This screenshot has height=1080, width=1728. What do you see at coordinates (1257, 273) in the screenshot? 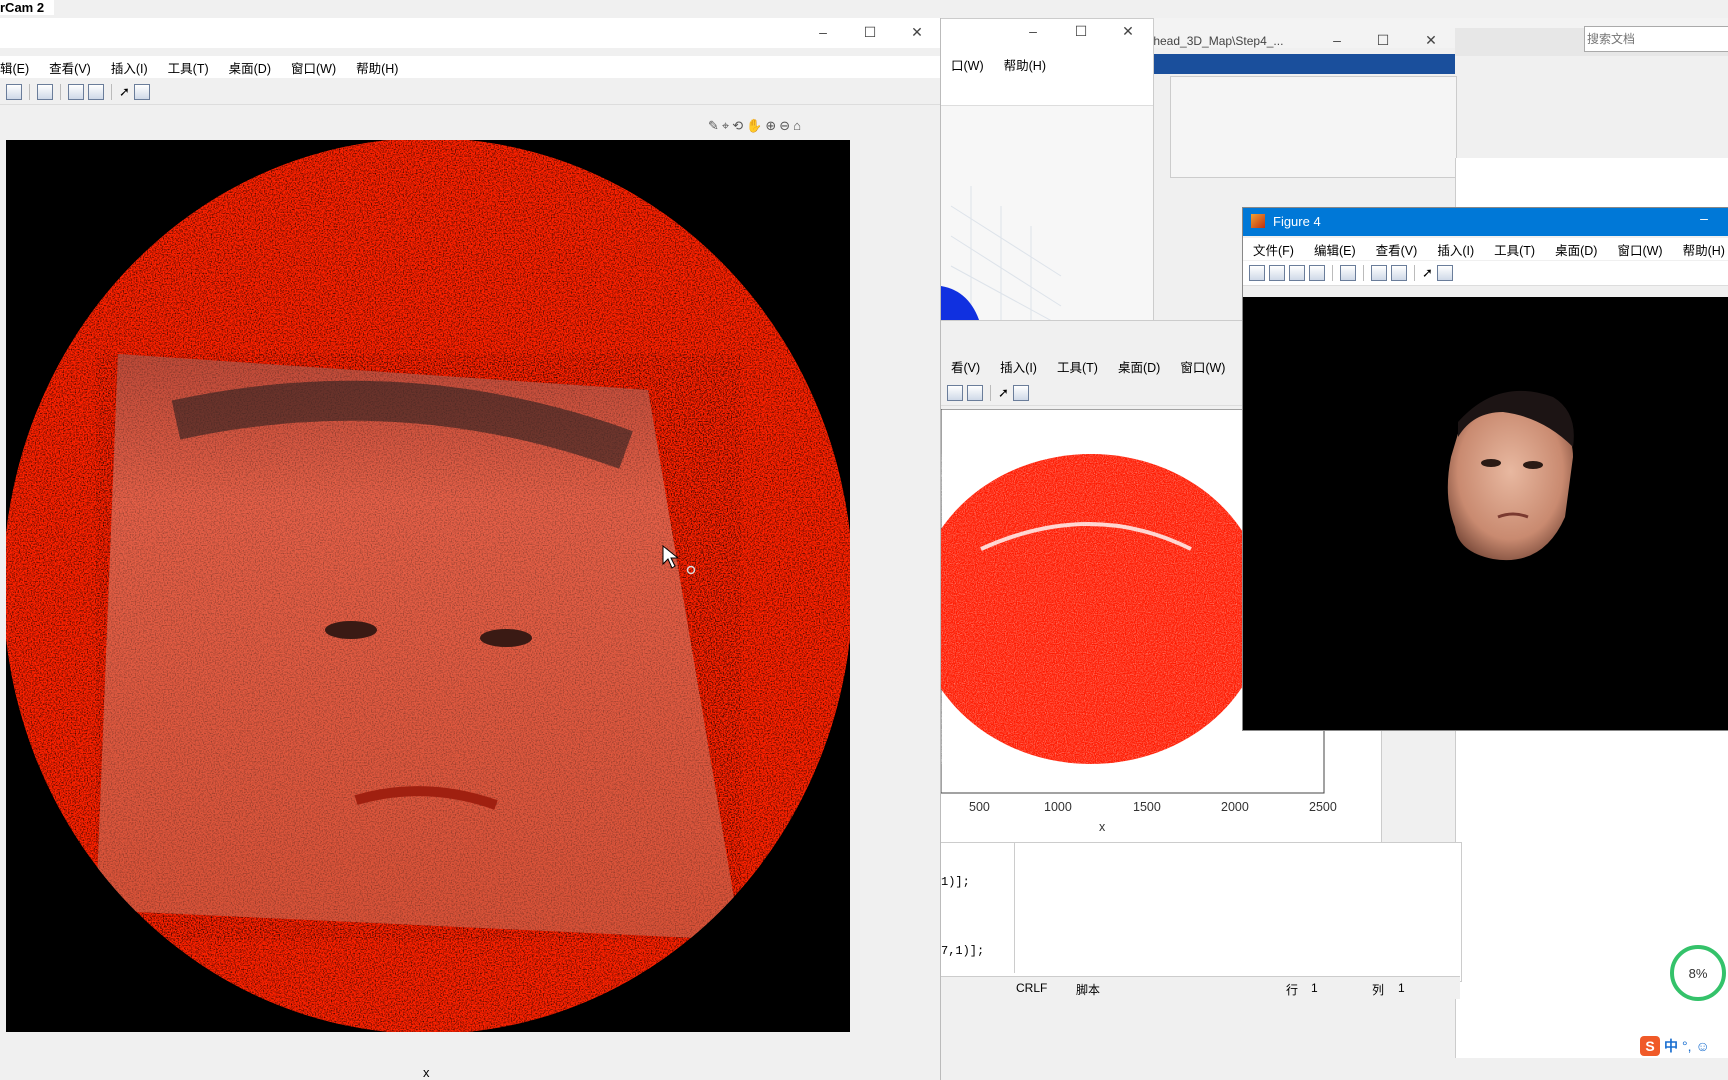
I see `new-file-icon` at bounding box center [1257, 273].